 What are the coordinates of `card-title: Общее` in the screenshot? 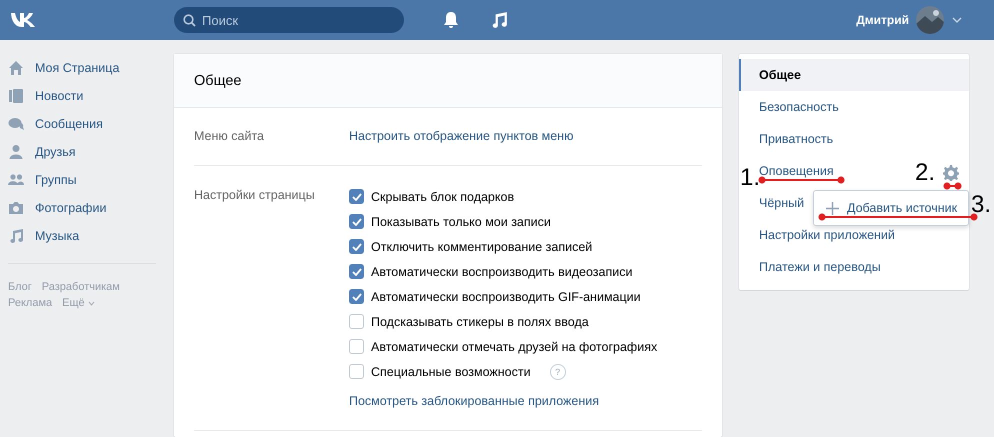 It's located at (448, 81).